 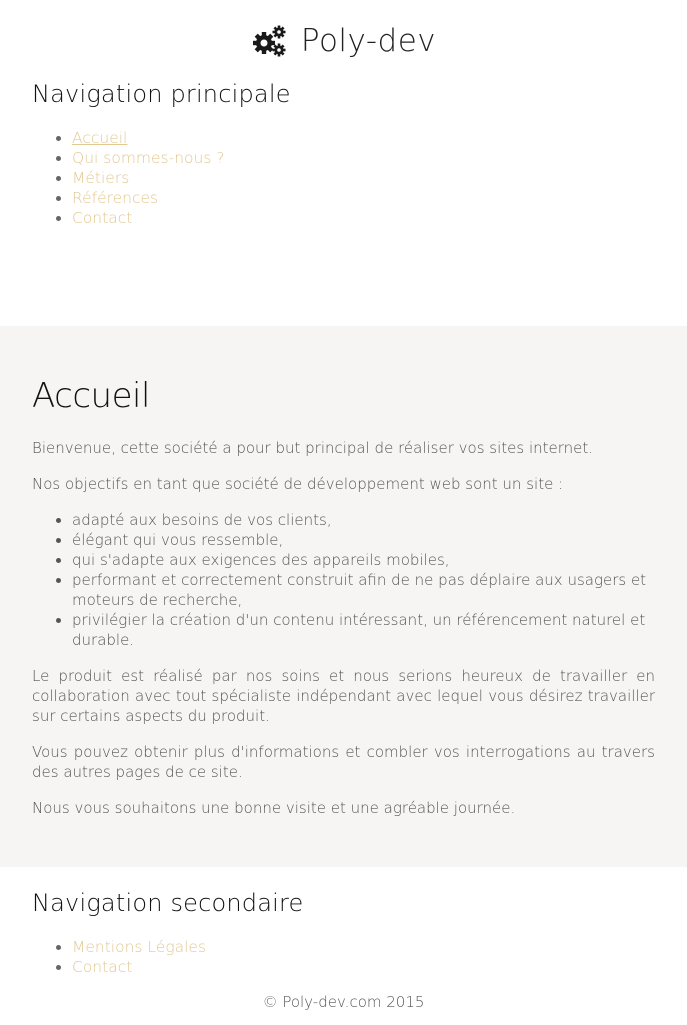 What do you see at coordinates (139, 947) in the screenshot?
I see `nav-link-mentions-legales: Mentions Légales` at bounding box center [139, 947].